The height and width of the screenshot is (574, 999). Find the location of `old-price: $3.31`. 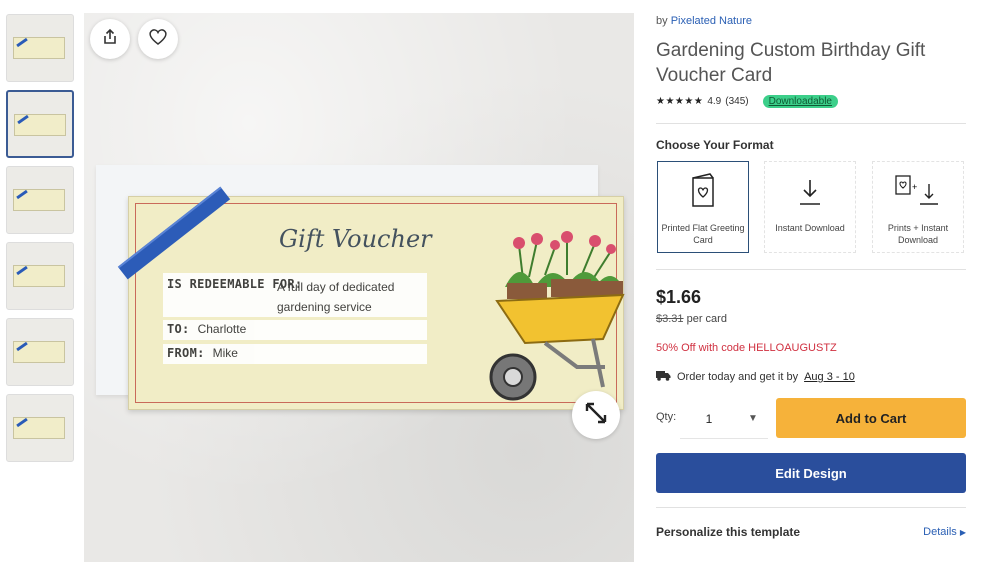

old-price: $3.31 is located at coordinates (670, 319).